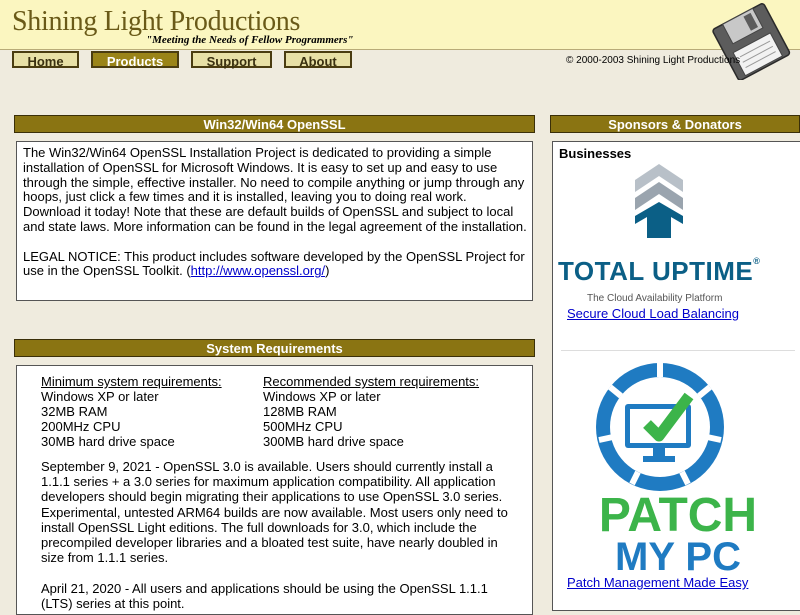 Image resolution: width=800 pixels, height=615 pixels. What do you see at coordinates (131, 381) in the screenshot?
I see `minimum-requirements-heading: Minimum system requirements:` at bounding box center [131, 381].